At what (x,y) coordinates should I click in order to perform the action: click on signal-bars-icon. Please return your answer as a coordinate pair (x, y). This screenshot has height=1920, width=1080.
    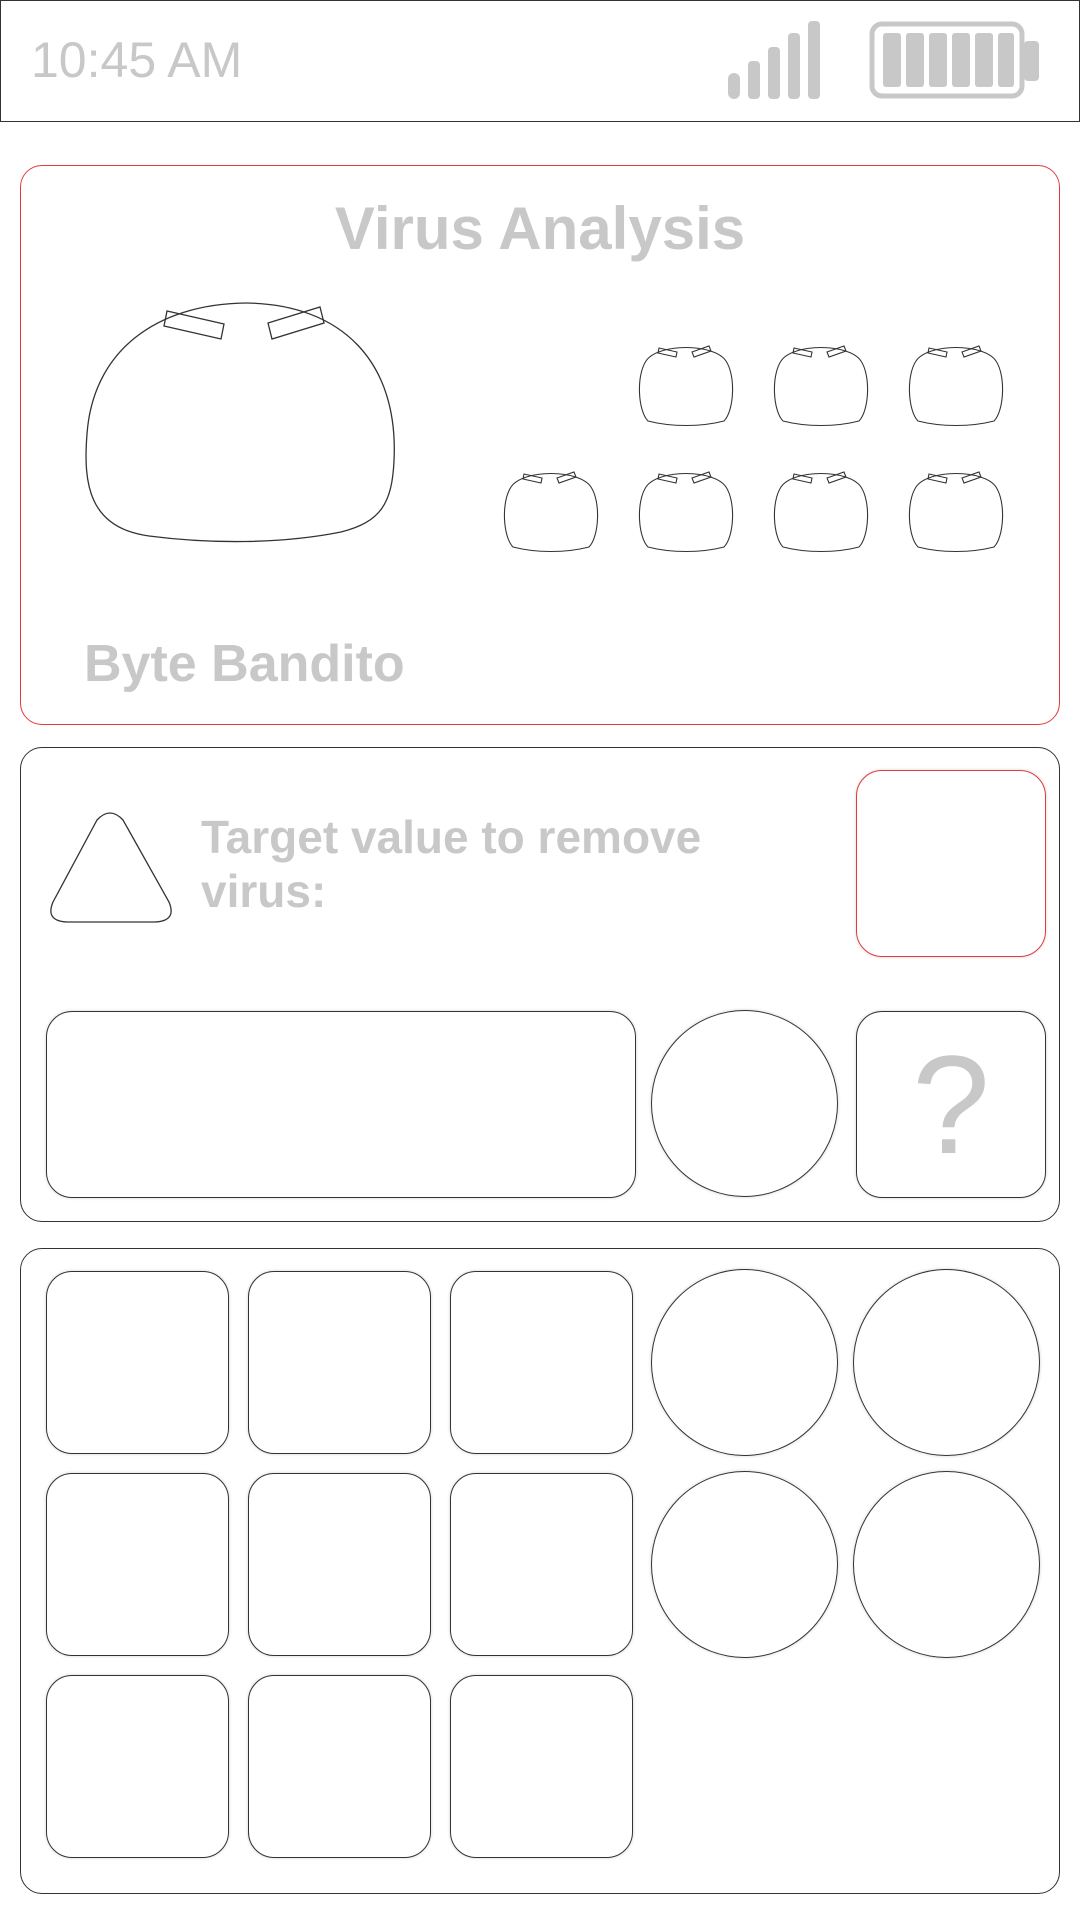
    Looking at the image, I should click on (774, 60).